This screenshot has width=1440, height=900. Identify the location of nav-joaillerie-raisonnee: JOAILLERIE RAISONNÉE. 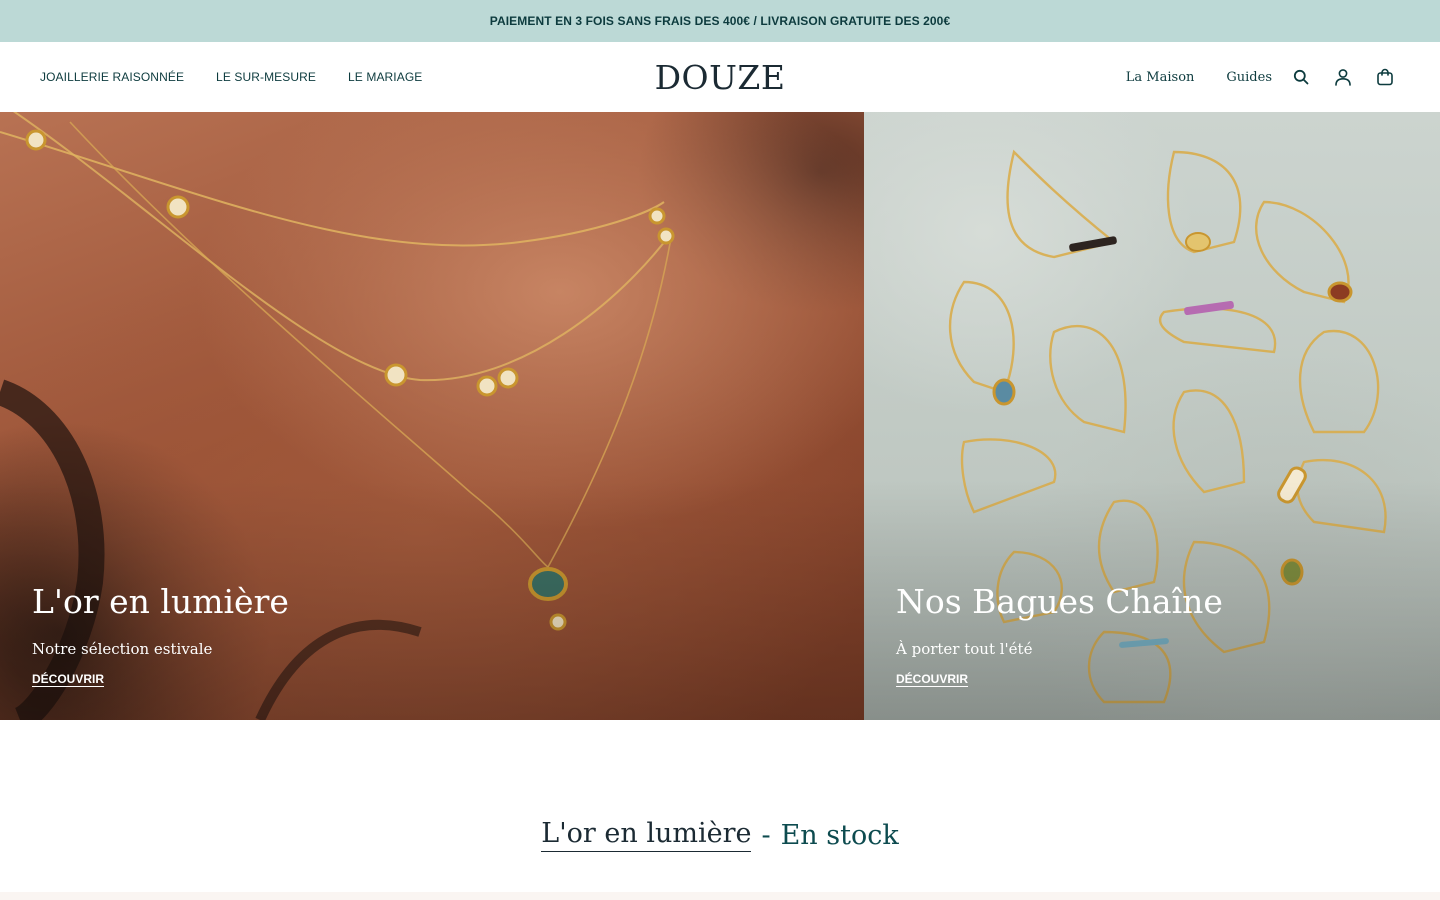
(112, 77).